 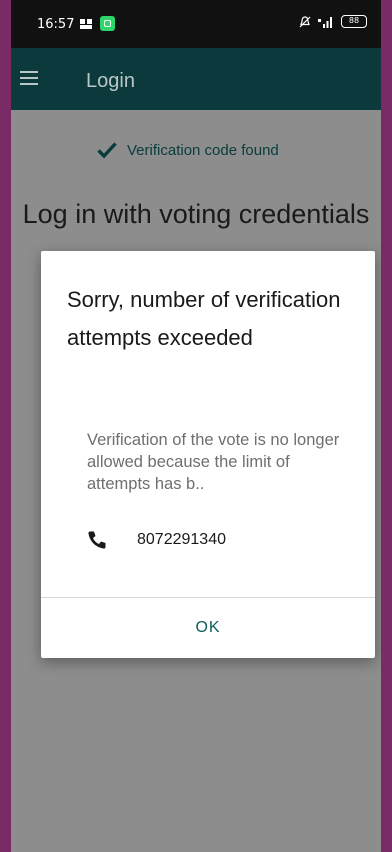 What do you see at coordinates (333, 21) in the screenshot?
I see `status-right-icons: 88` at bounding box center [333, 21].